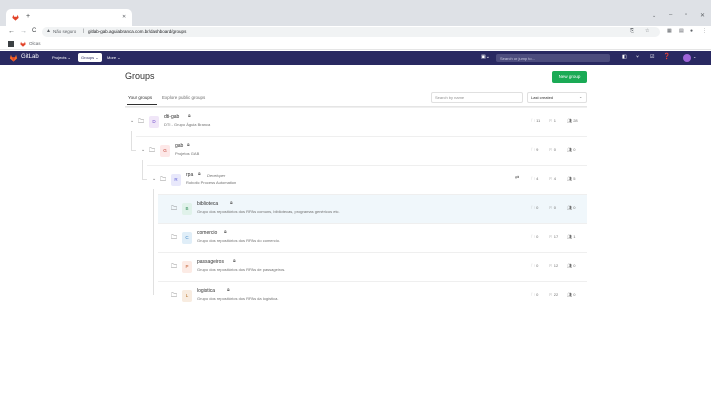  I want to click on translate-icon: ▦, so click(669, 31).